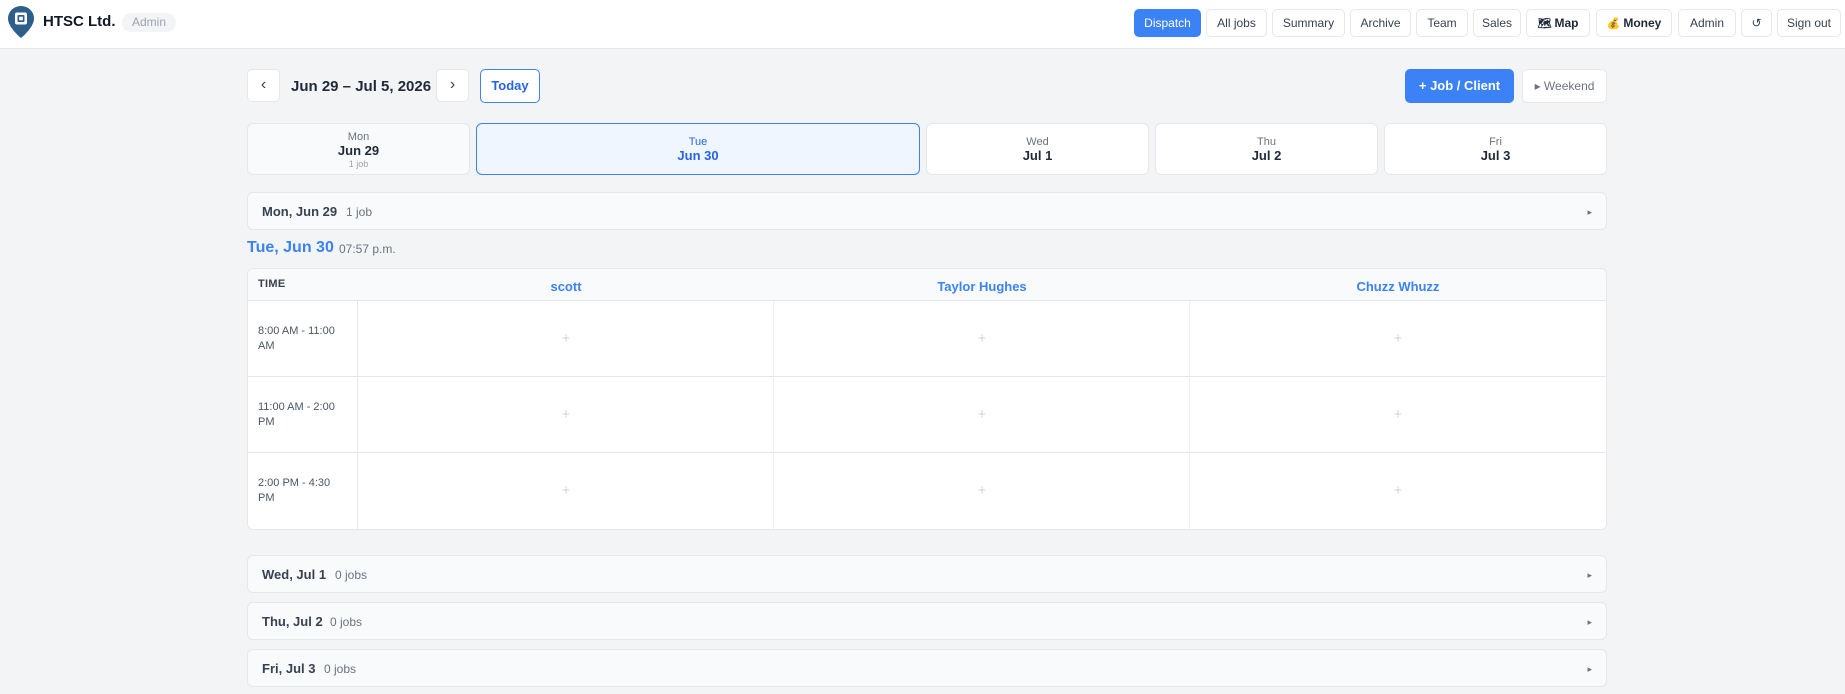 The height and width of the screenshot is (694, 1845). What do you see at coordinates (566, 286) in the screenshot?
I see `tech-column-header-scott: scott` at bounding box center [566, 286].